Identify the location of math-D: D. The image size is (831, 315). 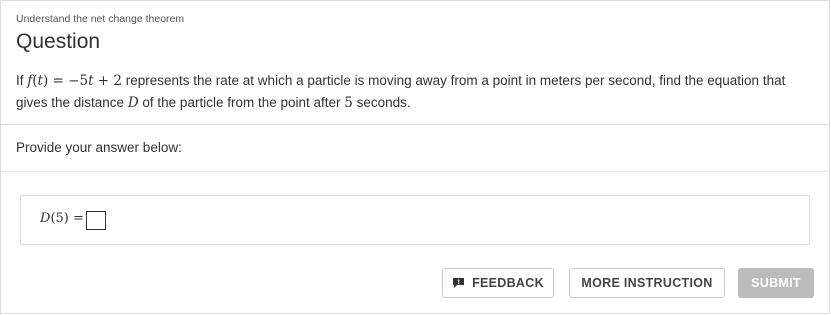
(133, 103).